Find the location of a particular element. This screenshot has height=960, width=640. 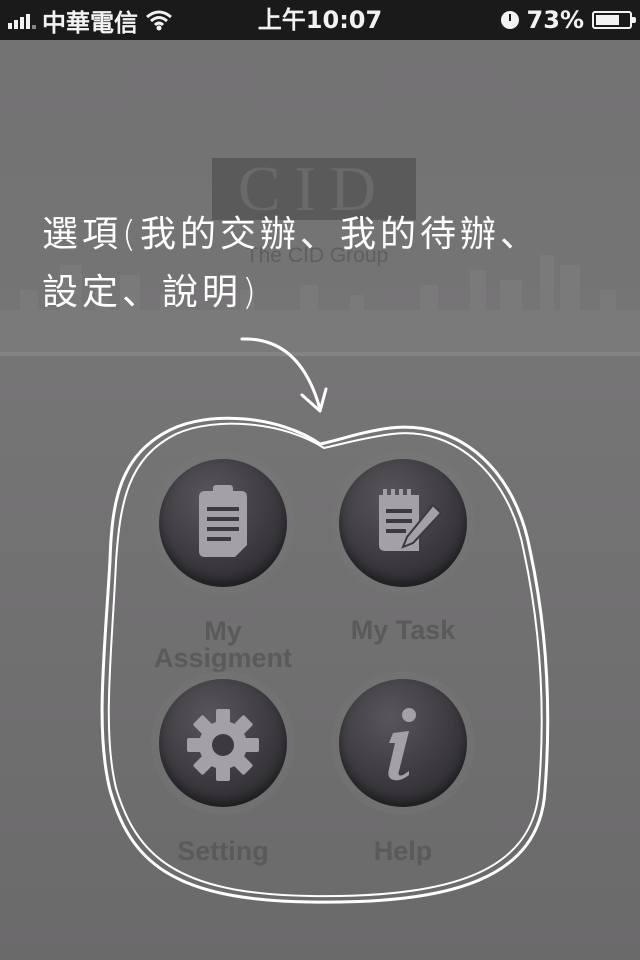

my-assignment-button is located at coordinates (223, 523).